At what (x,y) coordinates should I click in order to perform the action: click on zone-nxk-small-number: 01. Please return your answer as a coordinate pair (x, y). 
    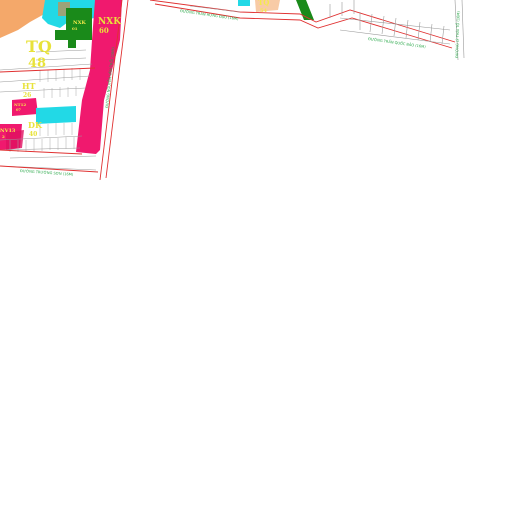
    Looking at the image, I should click on (75, 28).